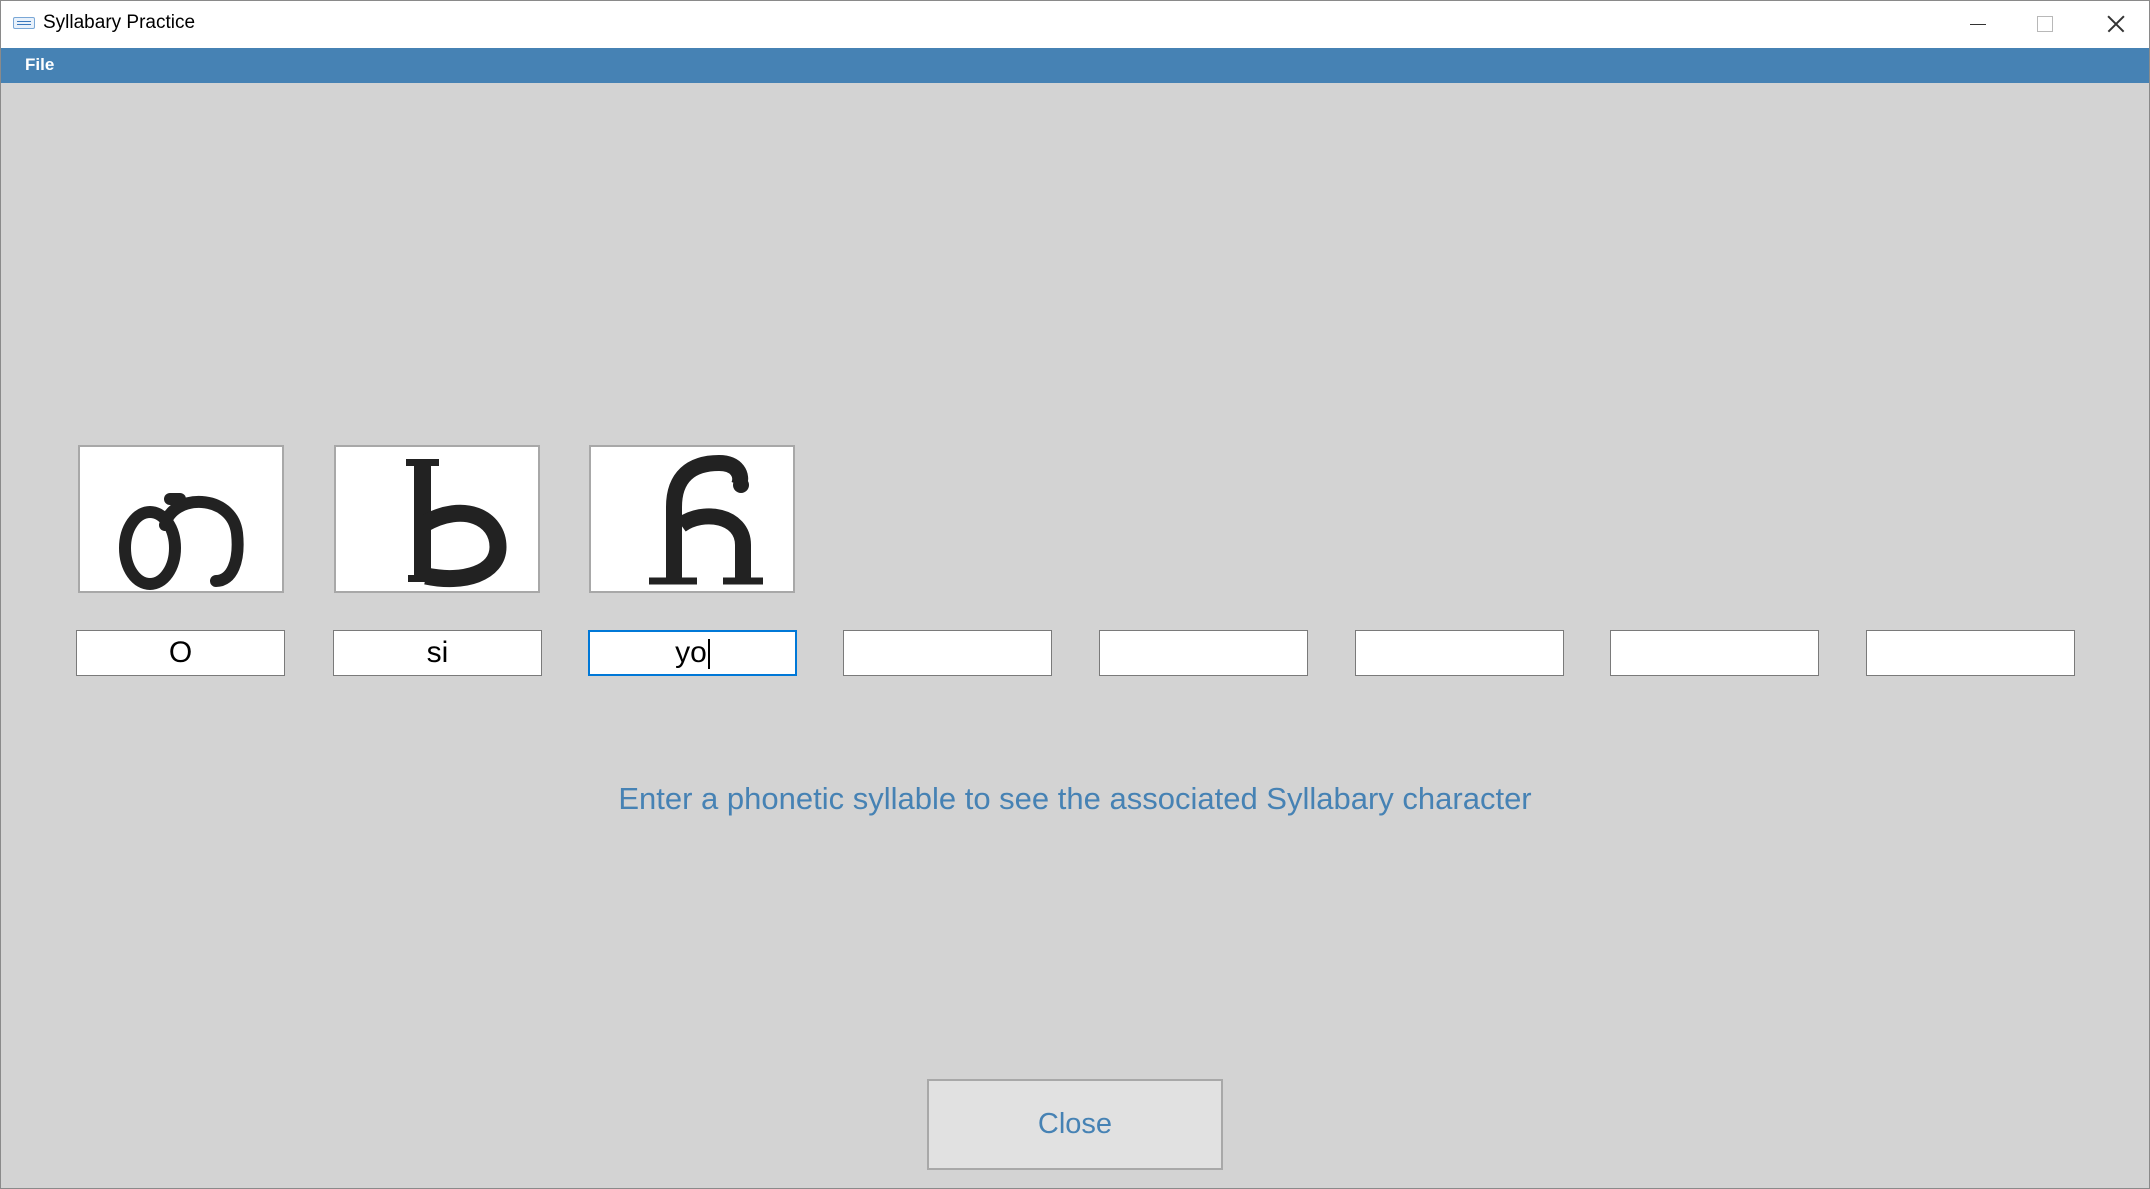 This screenshot has width=2150, height=1189. I want to click on close-button: Close, so click(1075, 1124).